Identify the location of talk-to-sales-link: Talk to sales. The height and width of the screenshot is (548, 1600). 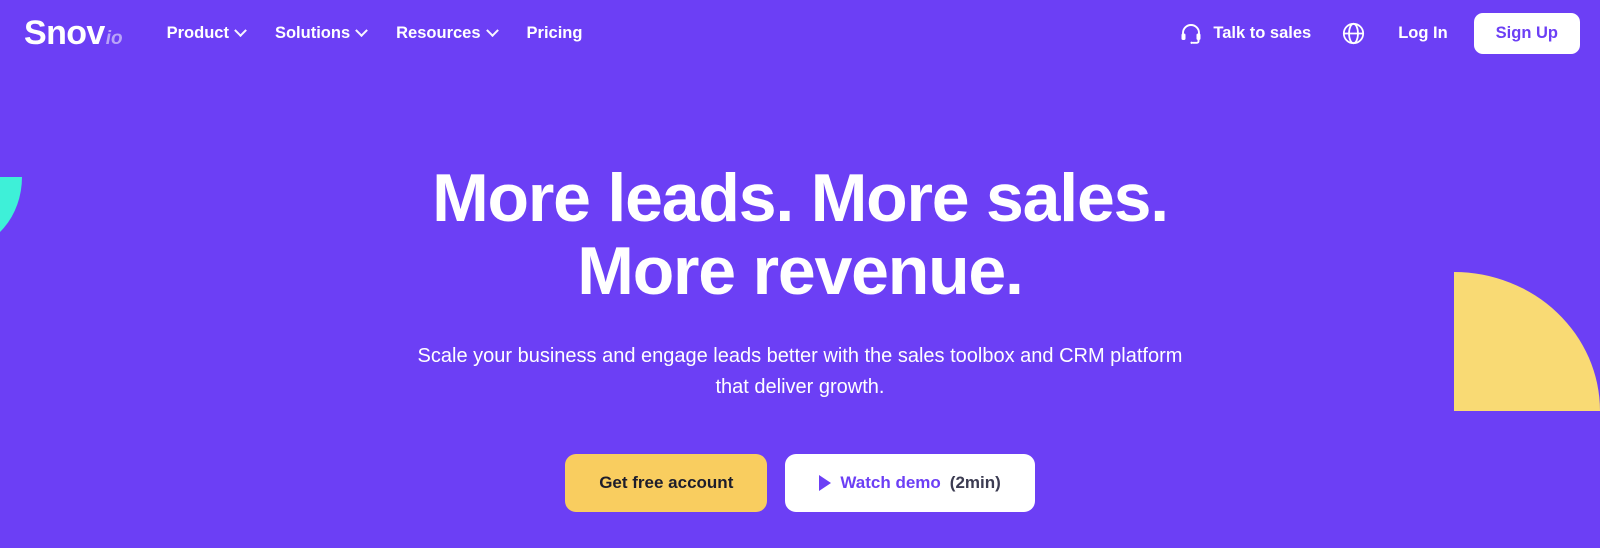
(1245, 33).